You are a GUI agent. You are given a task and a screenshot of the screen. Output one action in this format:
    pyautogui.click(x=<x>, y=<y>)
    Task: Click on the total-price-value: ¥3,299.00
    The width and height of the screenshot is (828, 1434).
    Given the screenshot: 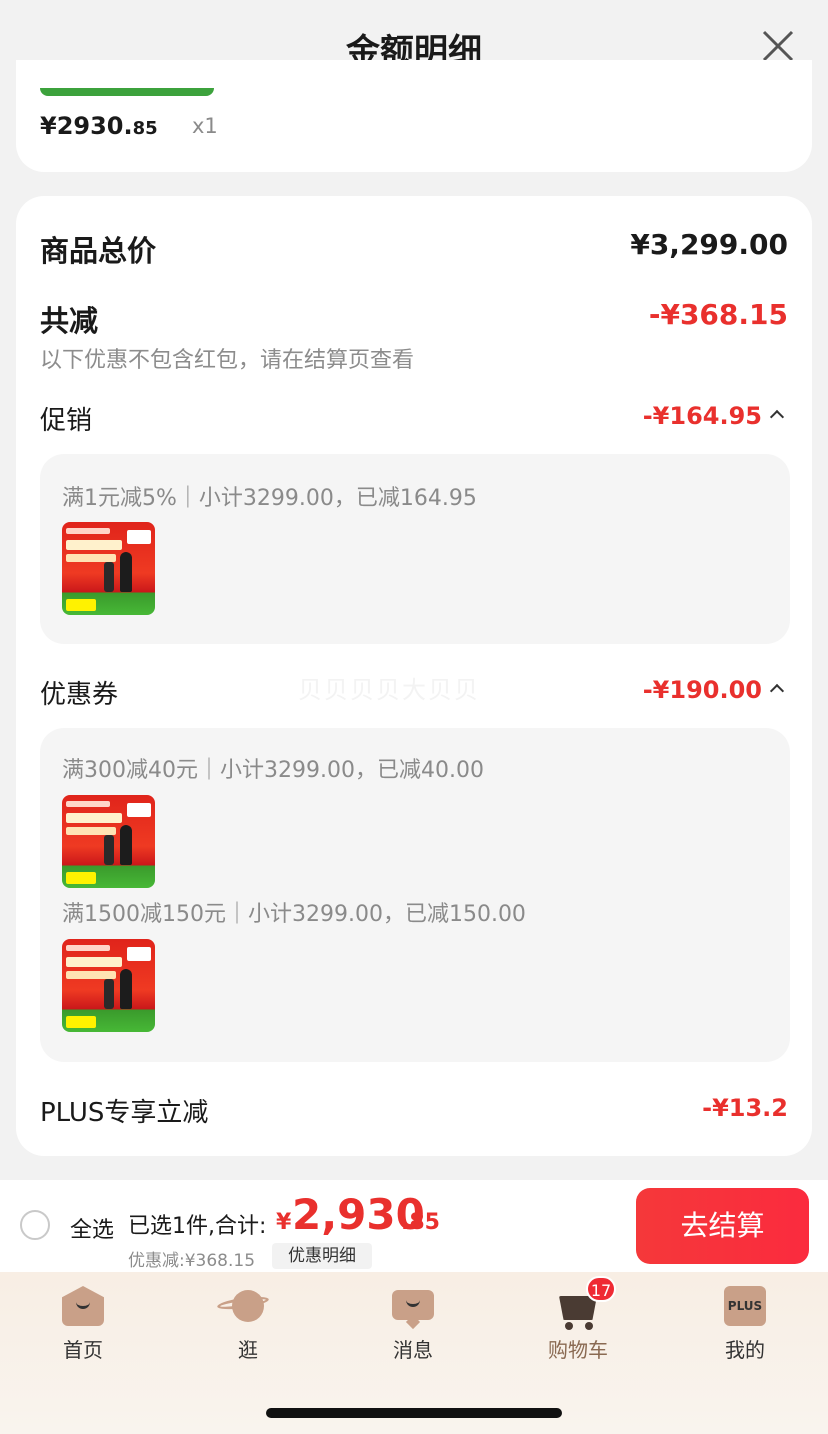 What is the action you would take?
    pyautogui.click(x=709, y=244)
    